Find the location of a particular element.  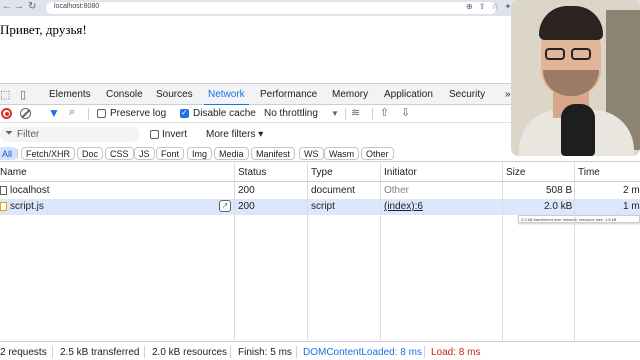

url-text: localhost:8080 is located at coordinates (77, 6).